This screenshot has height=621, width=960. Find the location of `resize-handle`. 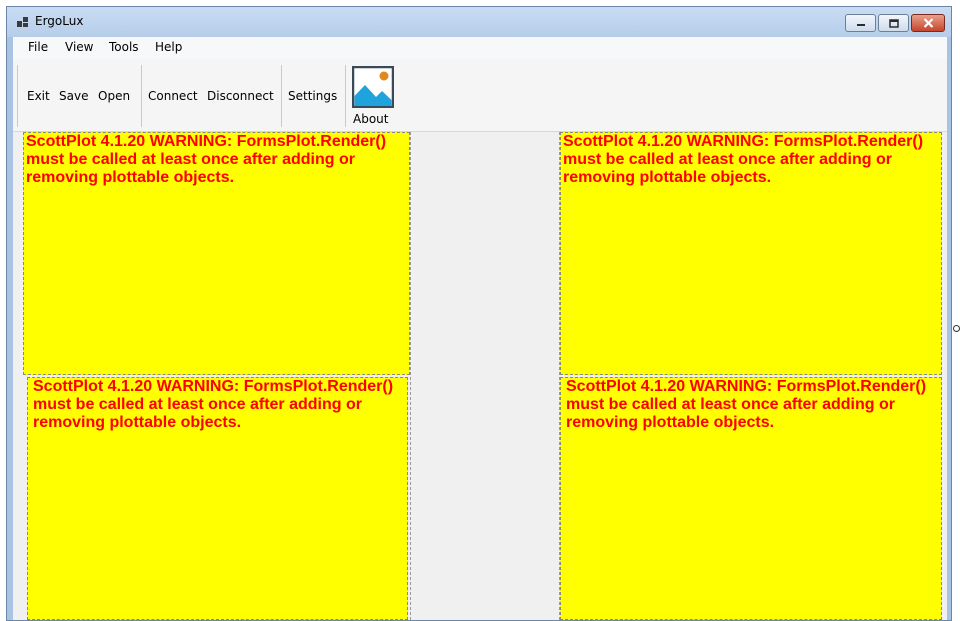

resize-handle is located at coordinates (956, 328).